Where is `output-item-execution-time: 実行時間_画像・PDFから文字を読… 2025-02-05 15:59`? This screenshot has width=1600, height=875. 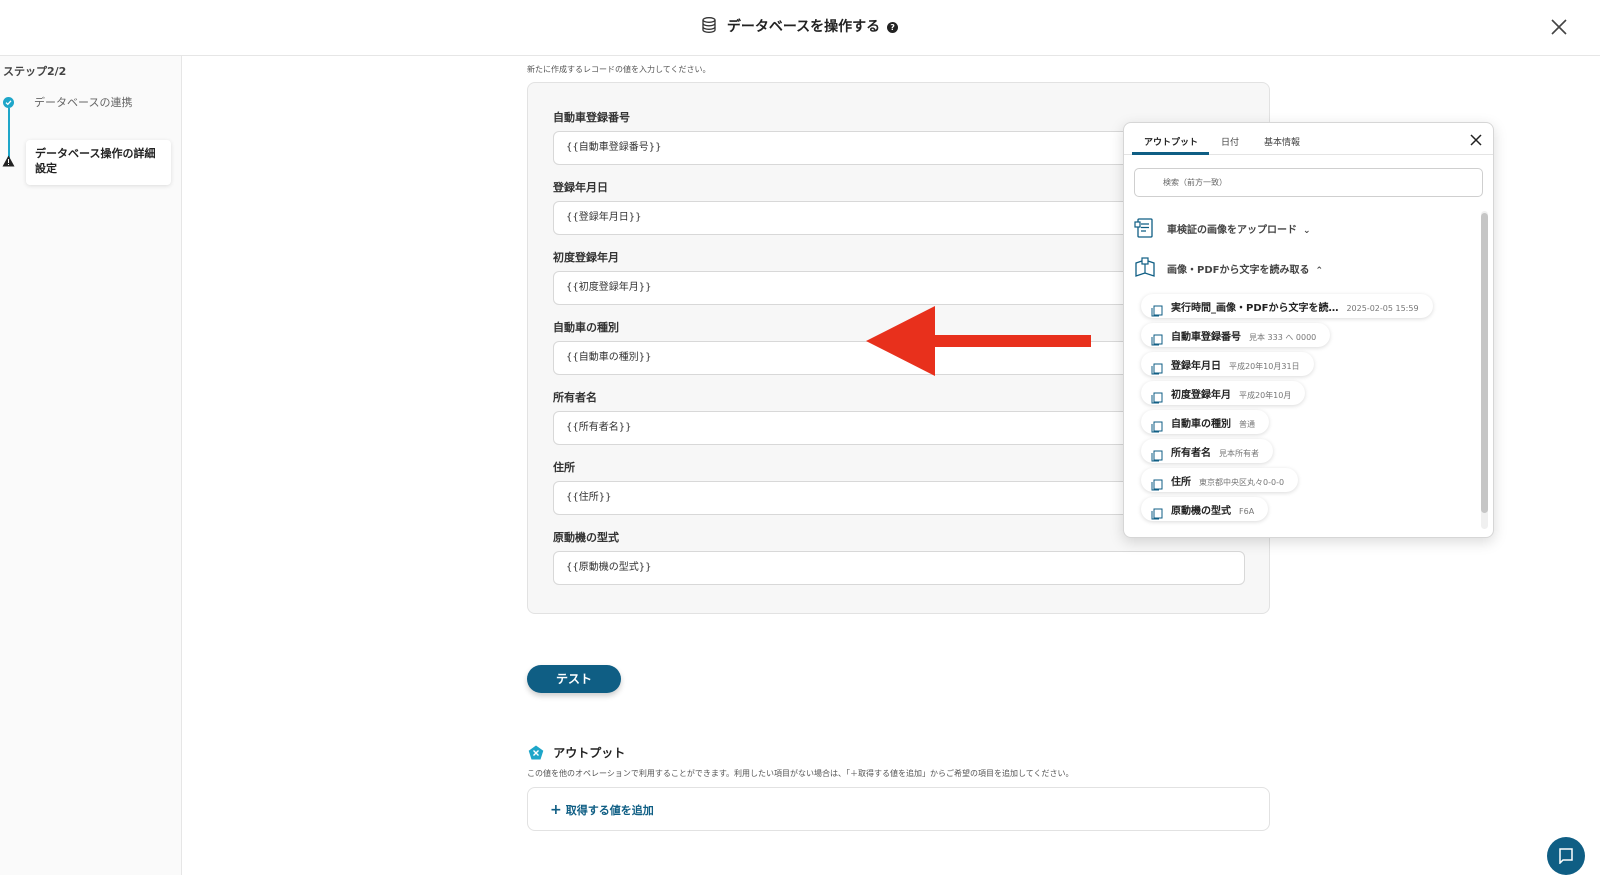
output-item-execution-time: 実行時間_画像・PDFから文字を読… 2025-02-05 15:59 is located at coordinates (1287, 306).